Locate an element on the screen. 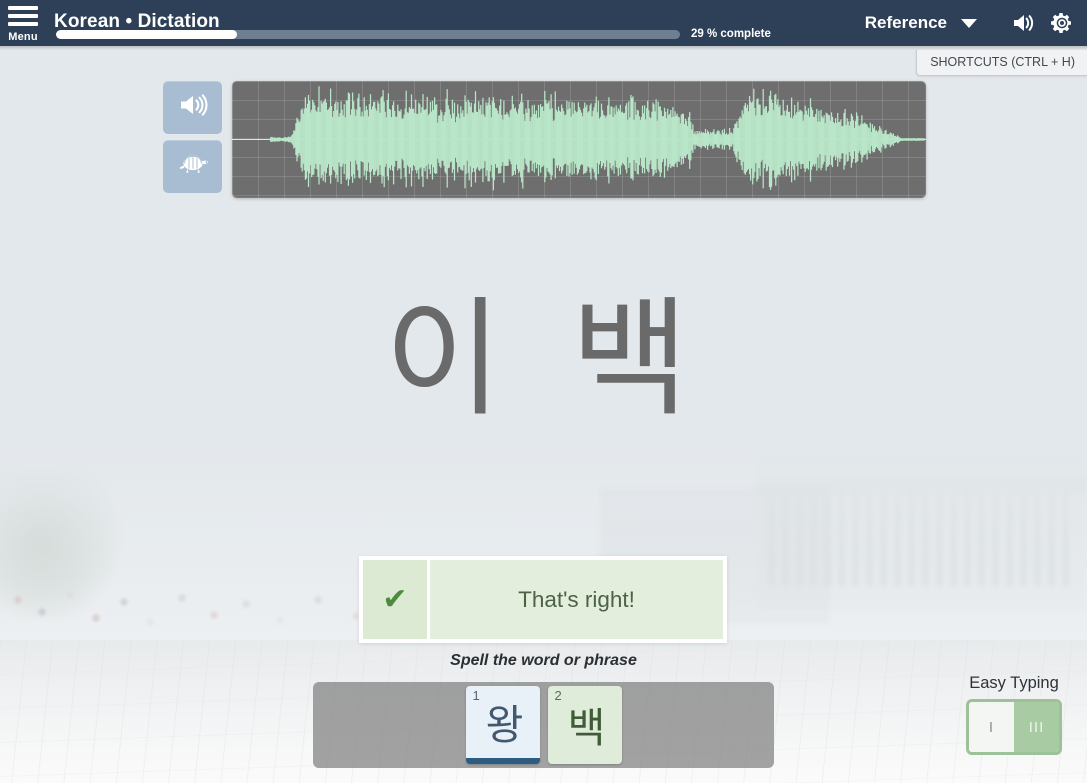 Image resolution: width=1087 pixels, height=783 pixels. shortcuts-tab: SHORTCUTS (CTRL + H) is located at coordinates (1001, 63).